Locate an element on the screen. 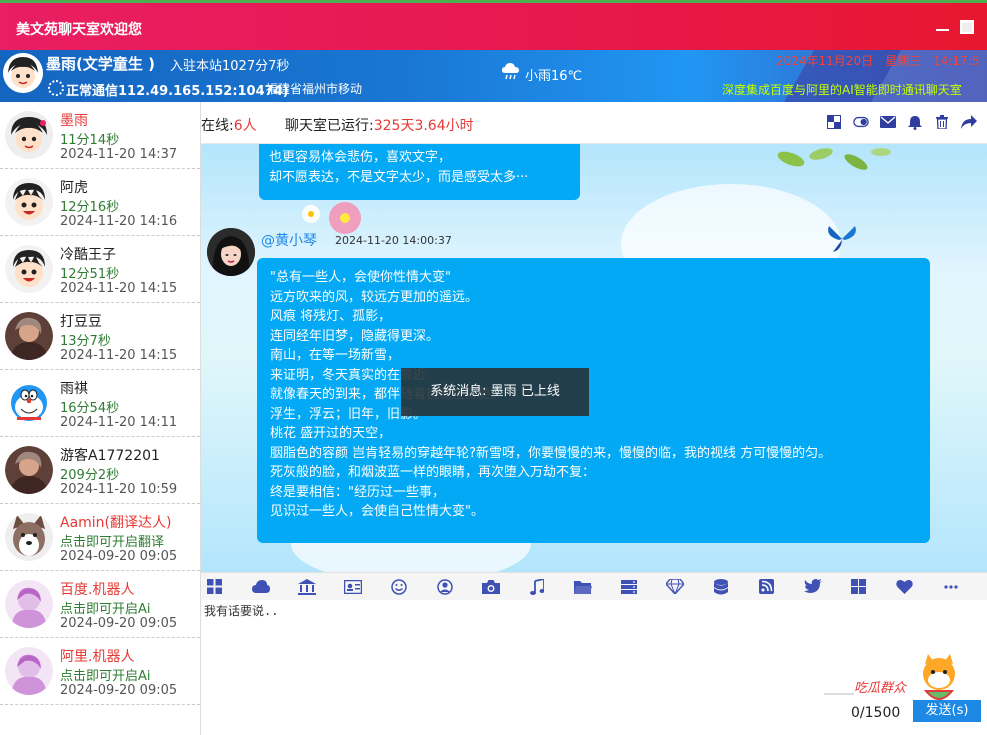 This screenshot has width=987, height=735. message-line: 见识过一些人，会使自己性情大变"。 is located at coordinates (377, 511).